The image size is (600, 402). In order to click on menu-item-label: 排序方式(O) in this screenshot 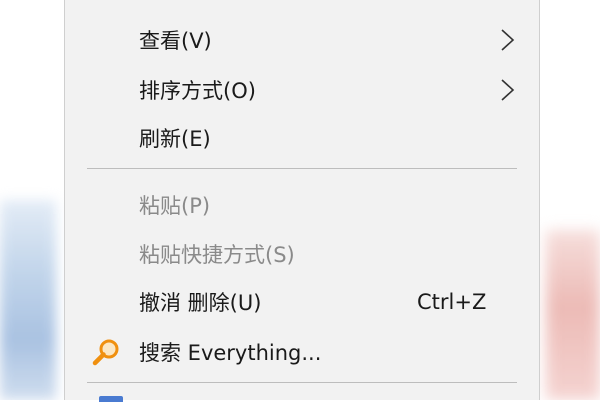, I will do `click(197, 91)`.